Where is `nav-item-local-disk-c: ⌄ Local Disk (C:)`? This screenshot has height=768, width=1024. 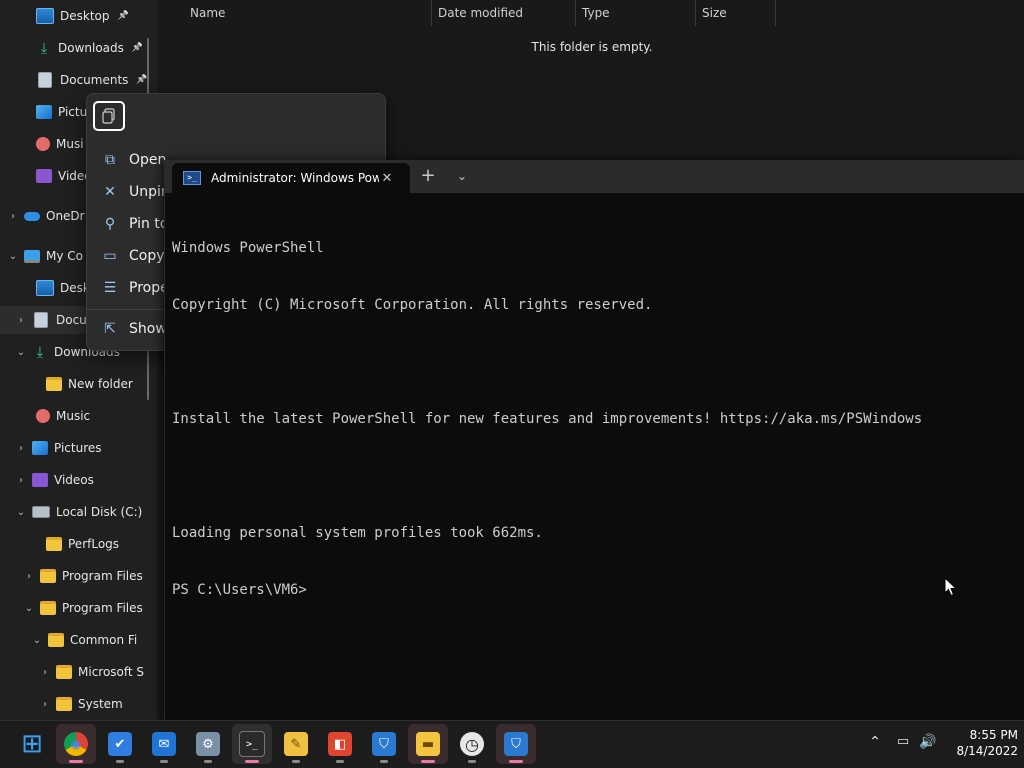 nav-item-local-disk-c: ⌄ Local Disk (C:) is located at coordinates (79, 512).